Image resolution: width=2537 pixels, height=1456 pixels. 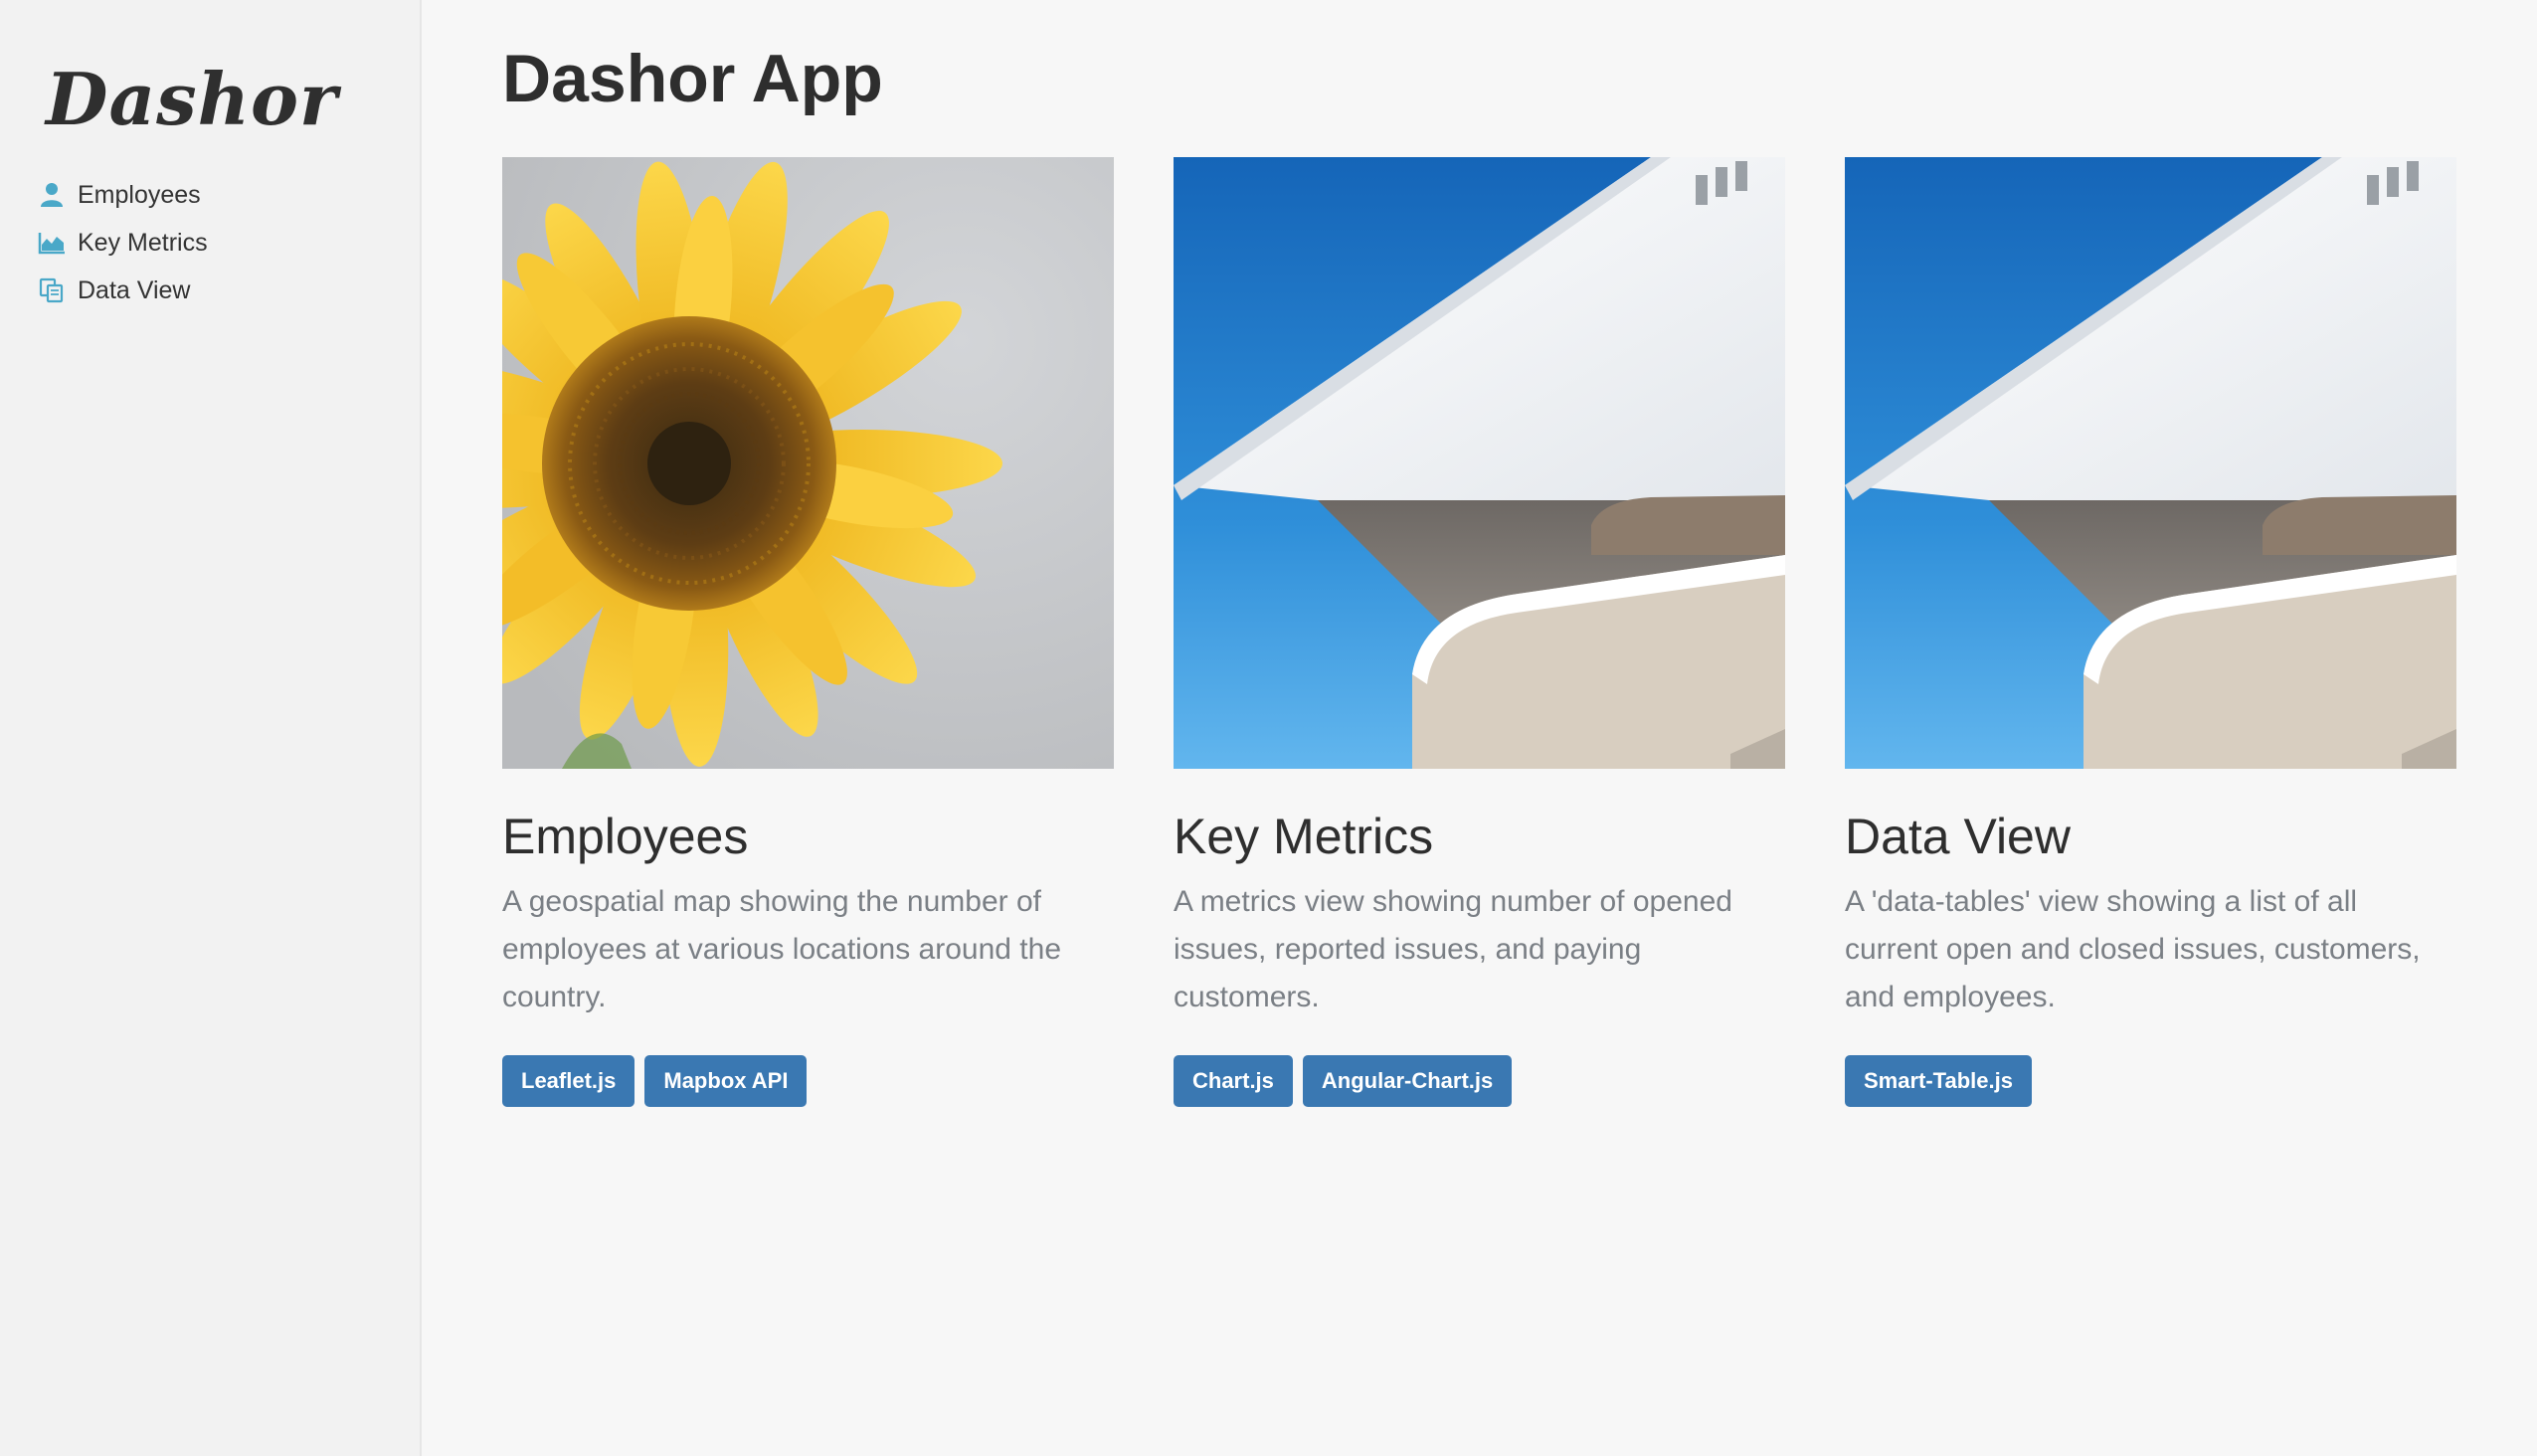 I want to click on tag-mapbox-api: Mapbox API, so click(x=726, y=1081).